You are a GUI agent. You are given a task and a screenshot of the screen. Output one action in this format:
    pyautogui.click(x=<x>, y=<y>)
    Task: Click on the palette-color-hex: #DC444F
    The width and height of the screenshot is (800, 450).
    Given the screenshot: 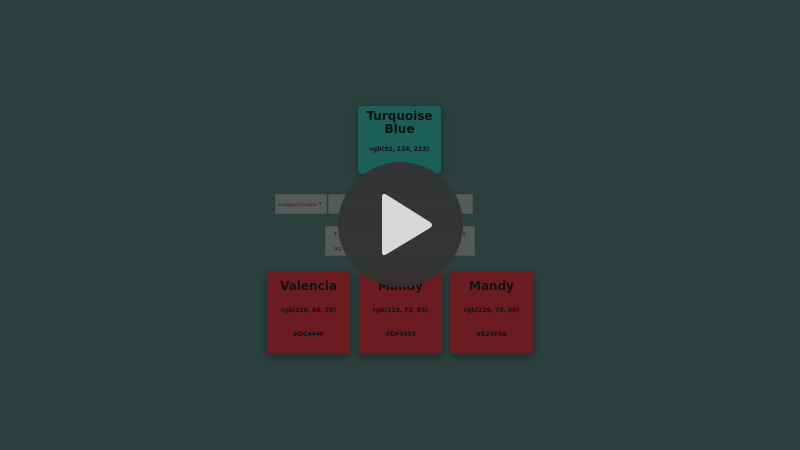 What is the action you would take?
    pyautogui.click(x=308, y=334)
    